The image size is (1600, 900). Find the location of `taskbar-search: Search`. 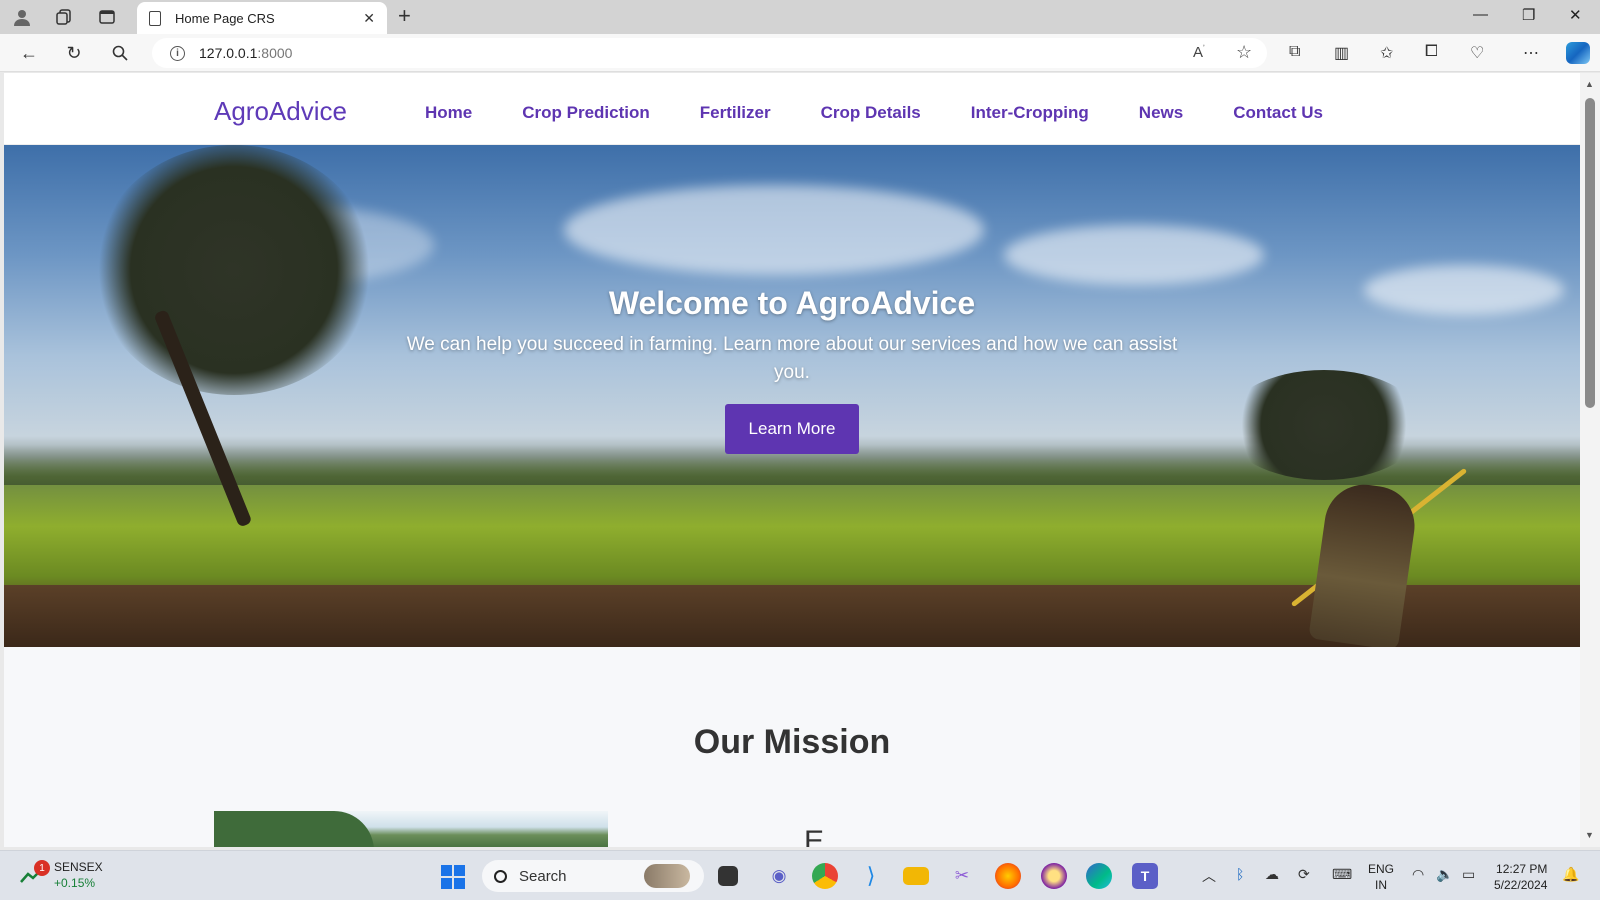

taskbar-search: Search is located at coordinates (593, 876).